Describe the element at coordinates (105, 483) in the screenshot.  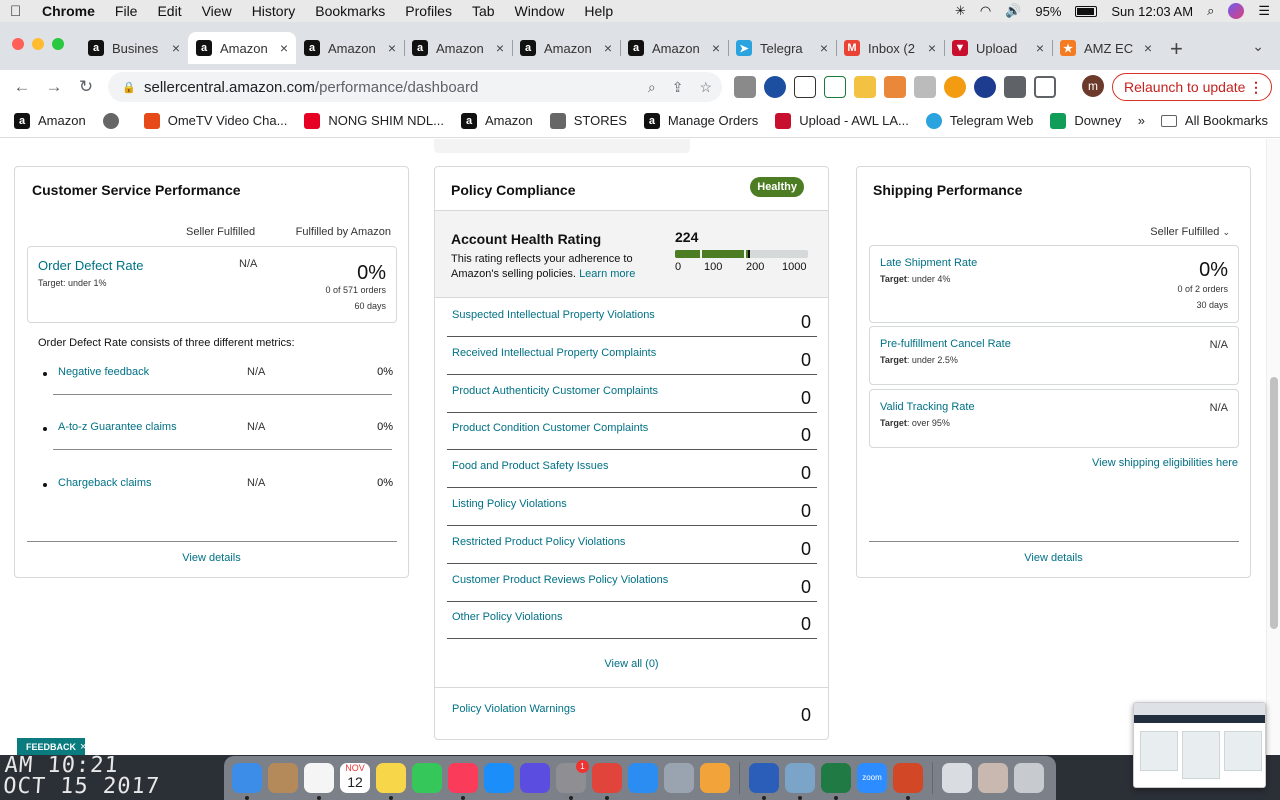
I see `chargeback-claims-link: Chargeback claims` at that location.